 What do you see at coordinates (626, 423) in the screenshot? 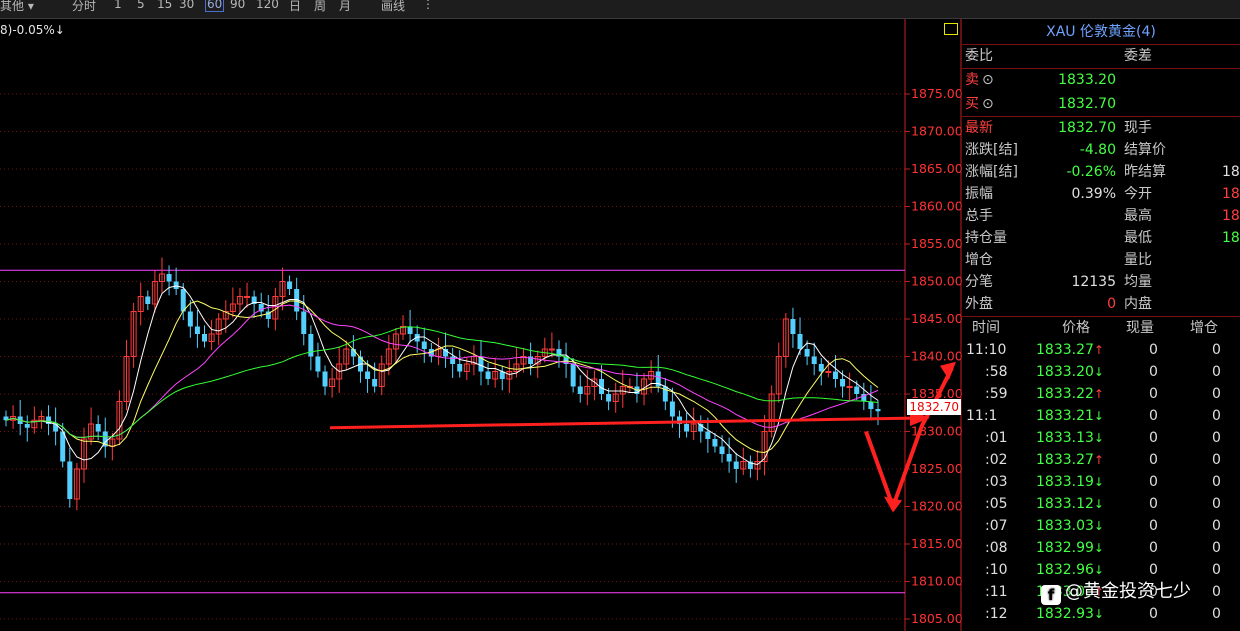
I see `annotation-line` at bounding box center [626, 423].